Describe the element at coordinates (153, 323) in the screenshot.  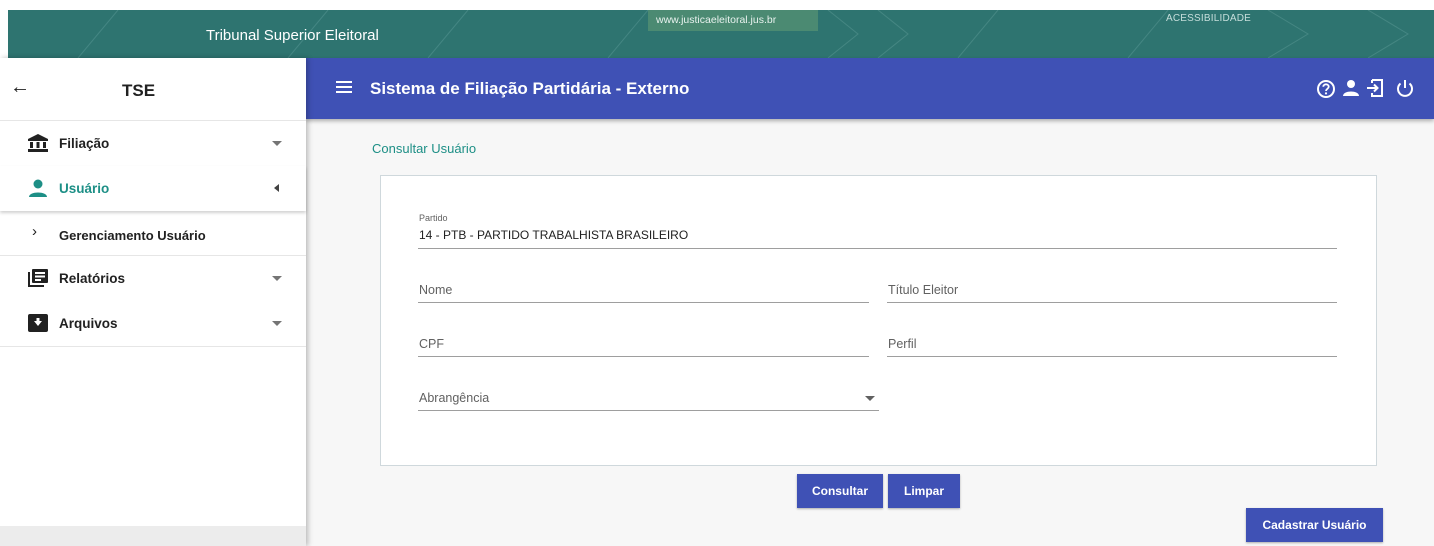
I see `sidebar-item-arquivos: Arquivos` at that location.